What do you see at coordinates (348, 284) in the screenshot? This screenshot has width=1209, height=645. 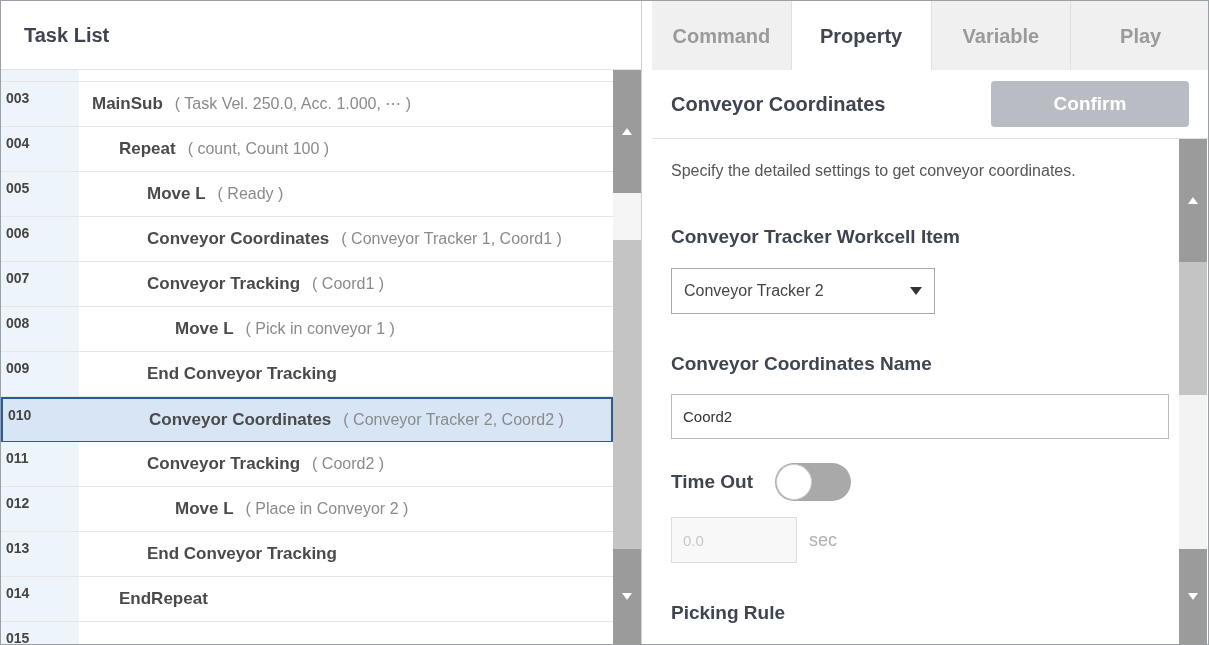 I see `command-parameters: ( Coord1 )` at bounding box center [348, 284].